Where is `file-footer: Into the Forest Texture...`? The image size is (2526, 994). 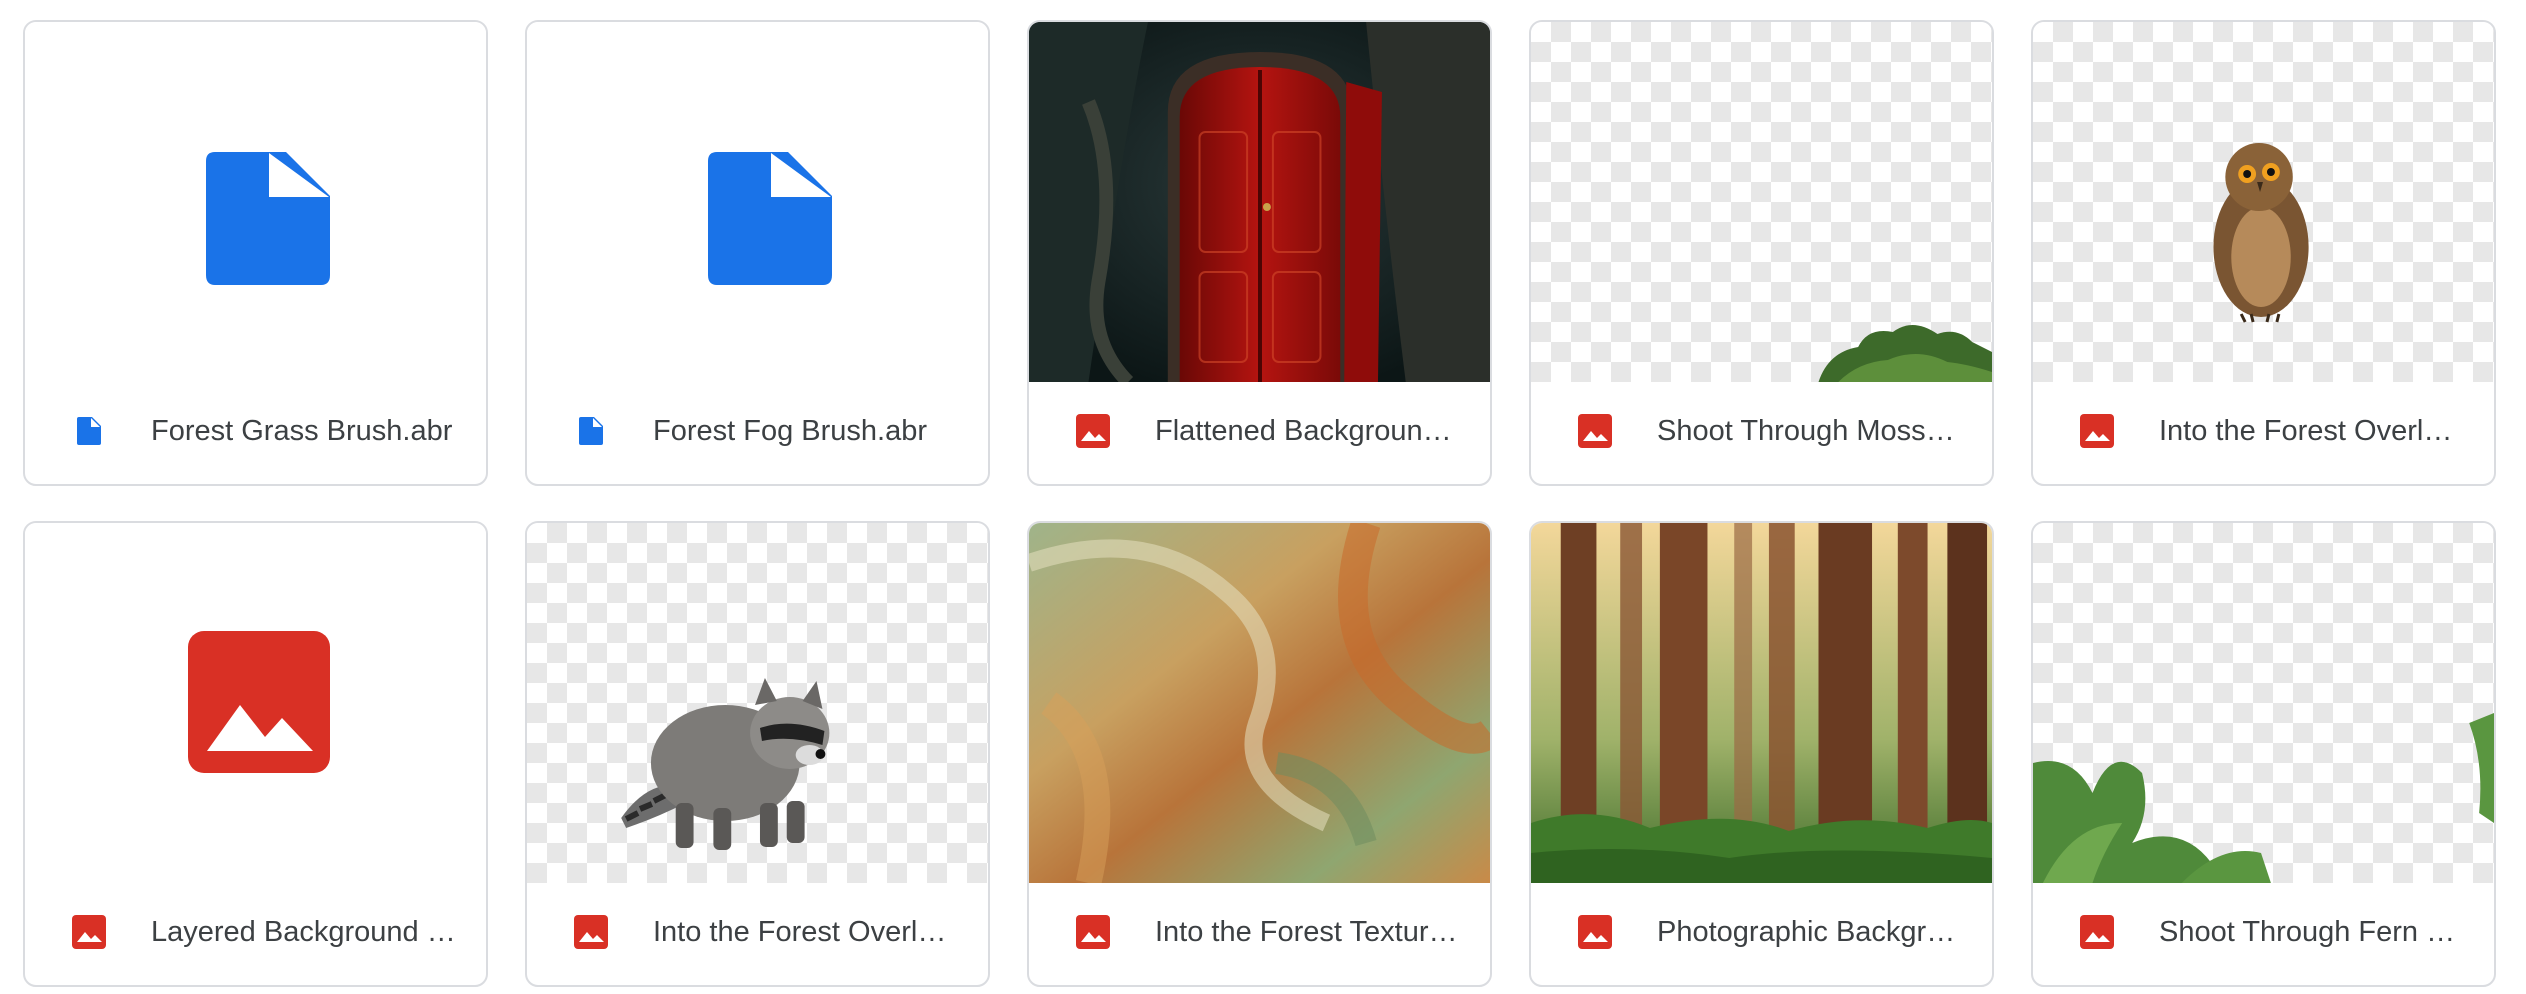
file-footer: Into the Forest Texture... is located at coordinates (1259, 932).